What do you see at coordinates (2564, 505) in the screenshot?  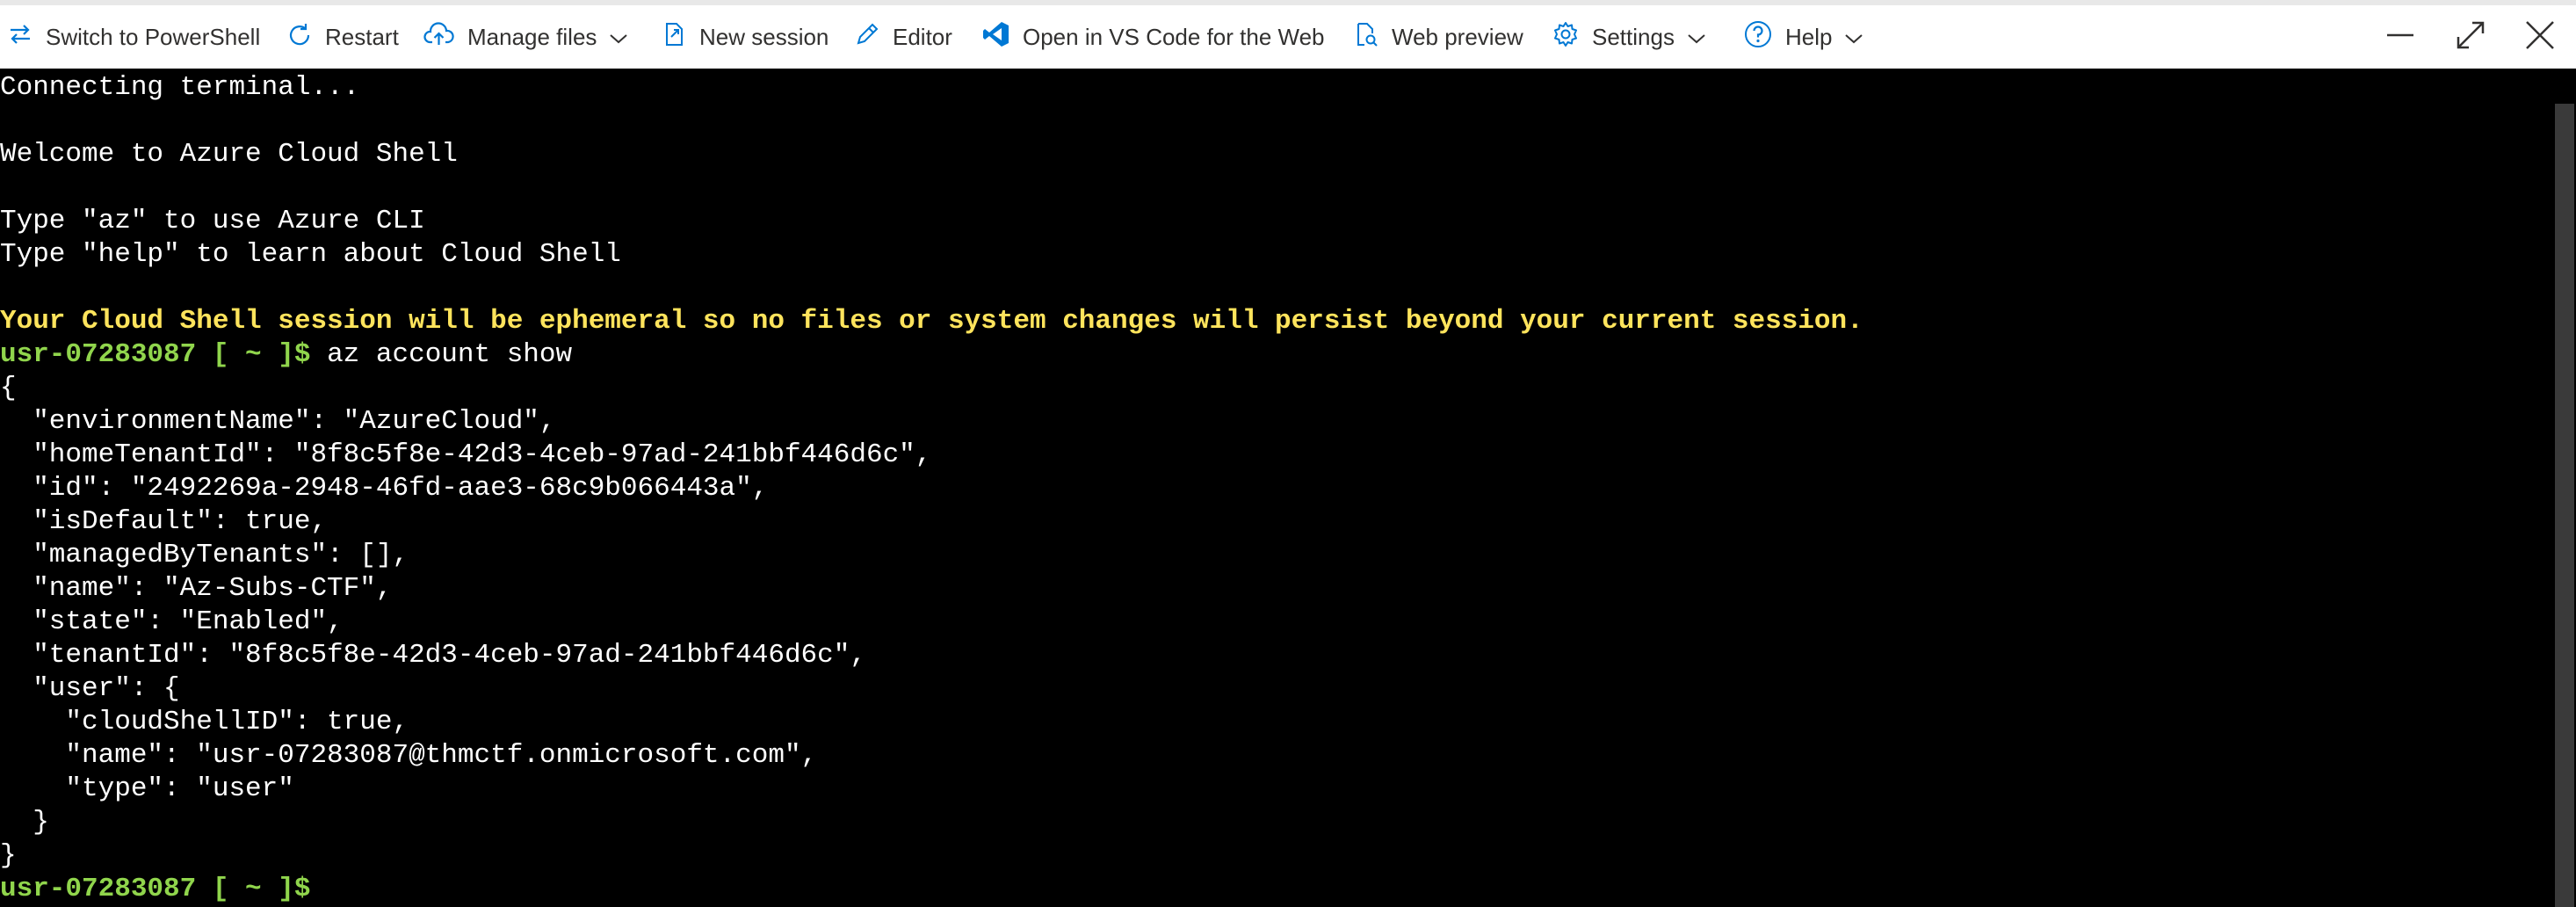 I see `terminal-scrollbar-thumb` at bounding box center [2564, 505].